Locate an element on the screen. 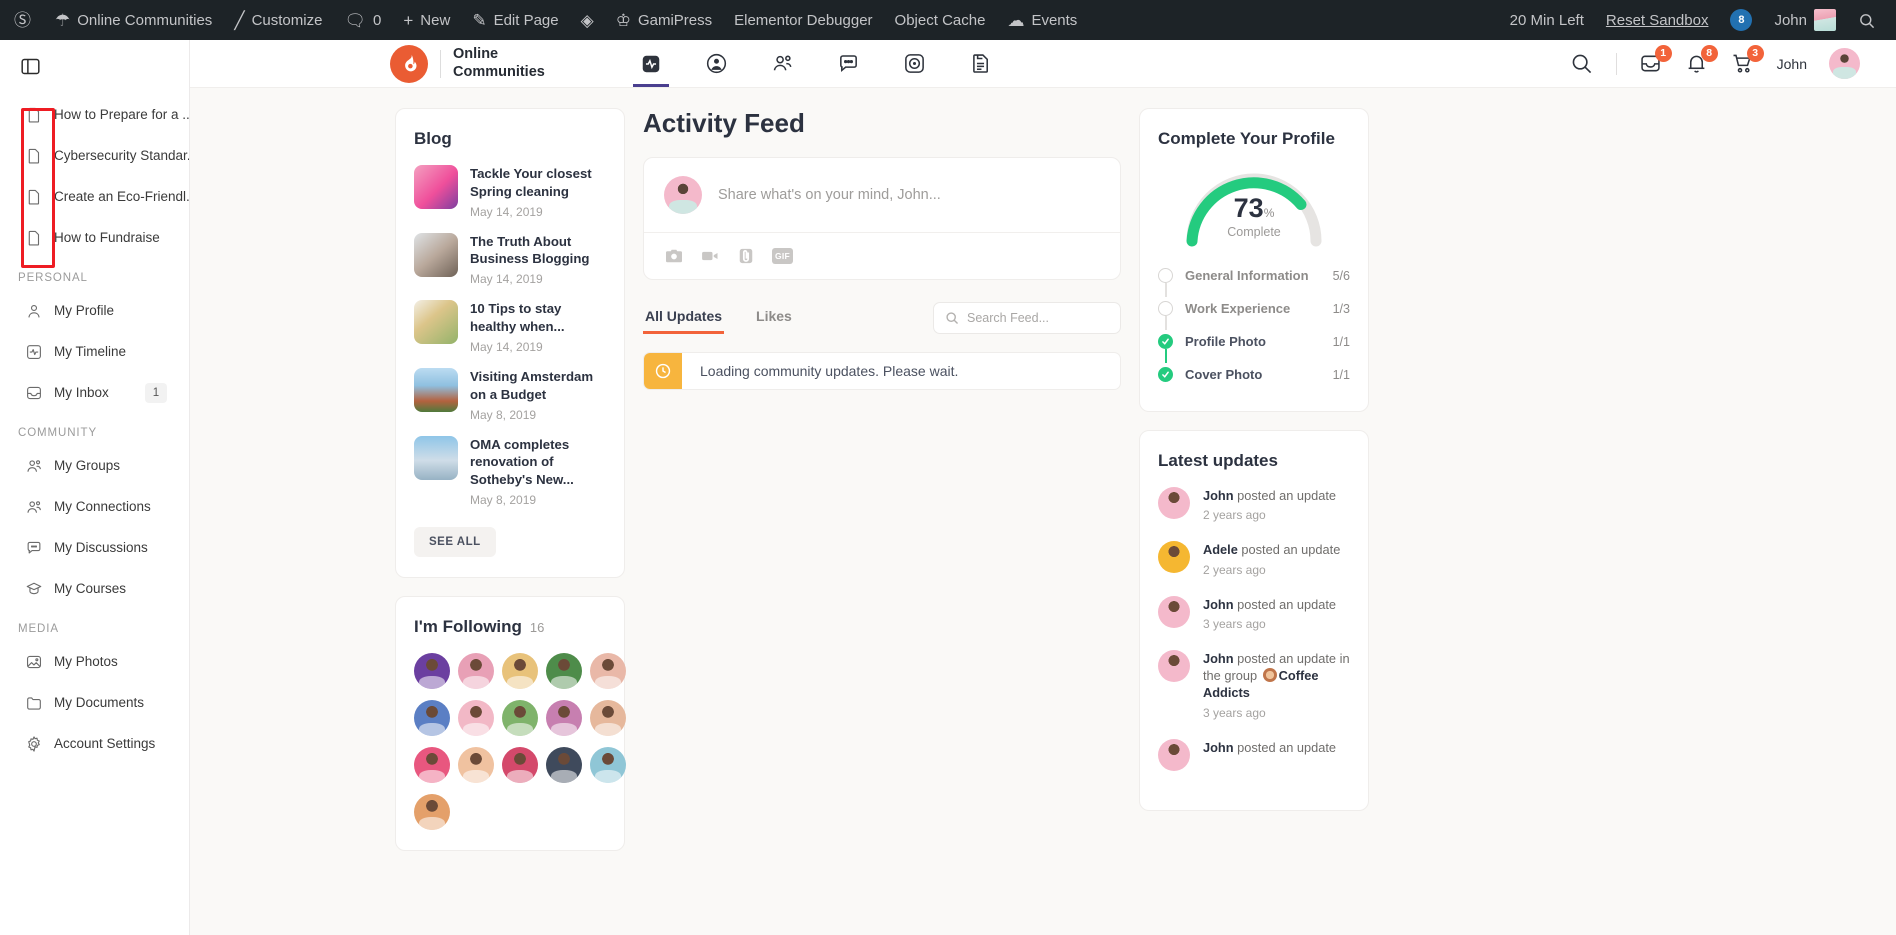 The image size is (1896, 935). header-search-button is located at coordinates (1582, 64).